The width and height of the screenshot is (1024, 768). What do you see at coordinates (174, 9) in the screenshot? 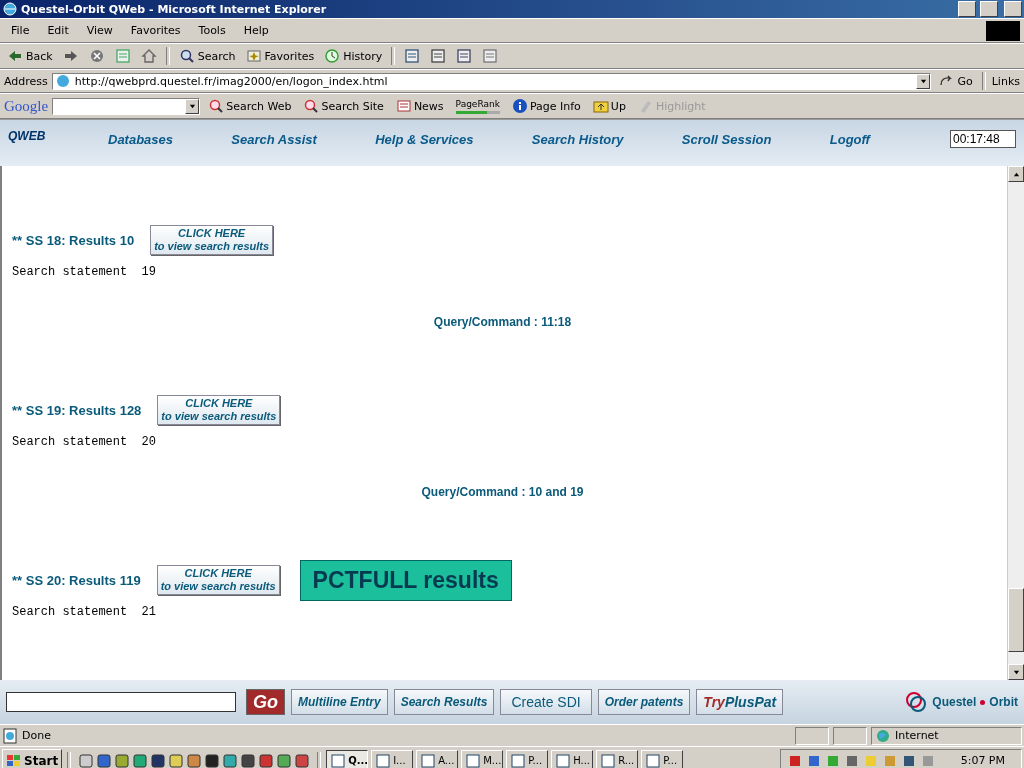
I see `window-title: Questel-Orbit QWeb - Microsoft Internet Explorer` at bounding box center [174, 9].